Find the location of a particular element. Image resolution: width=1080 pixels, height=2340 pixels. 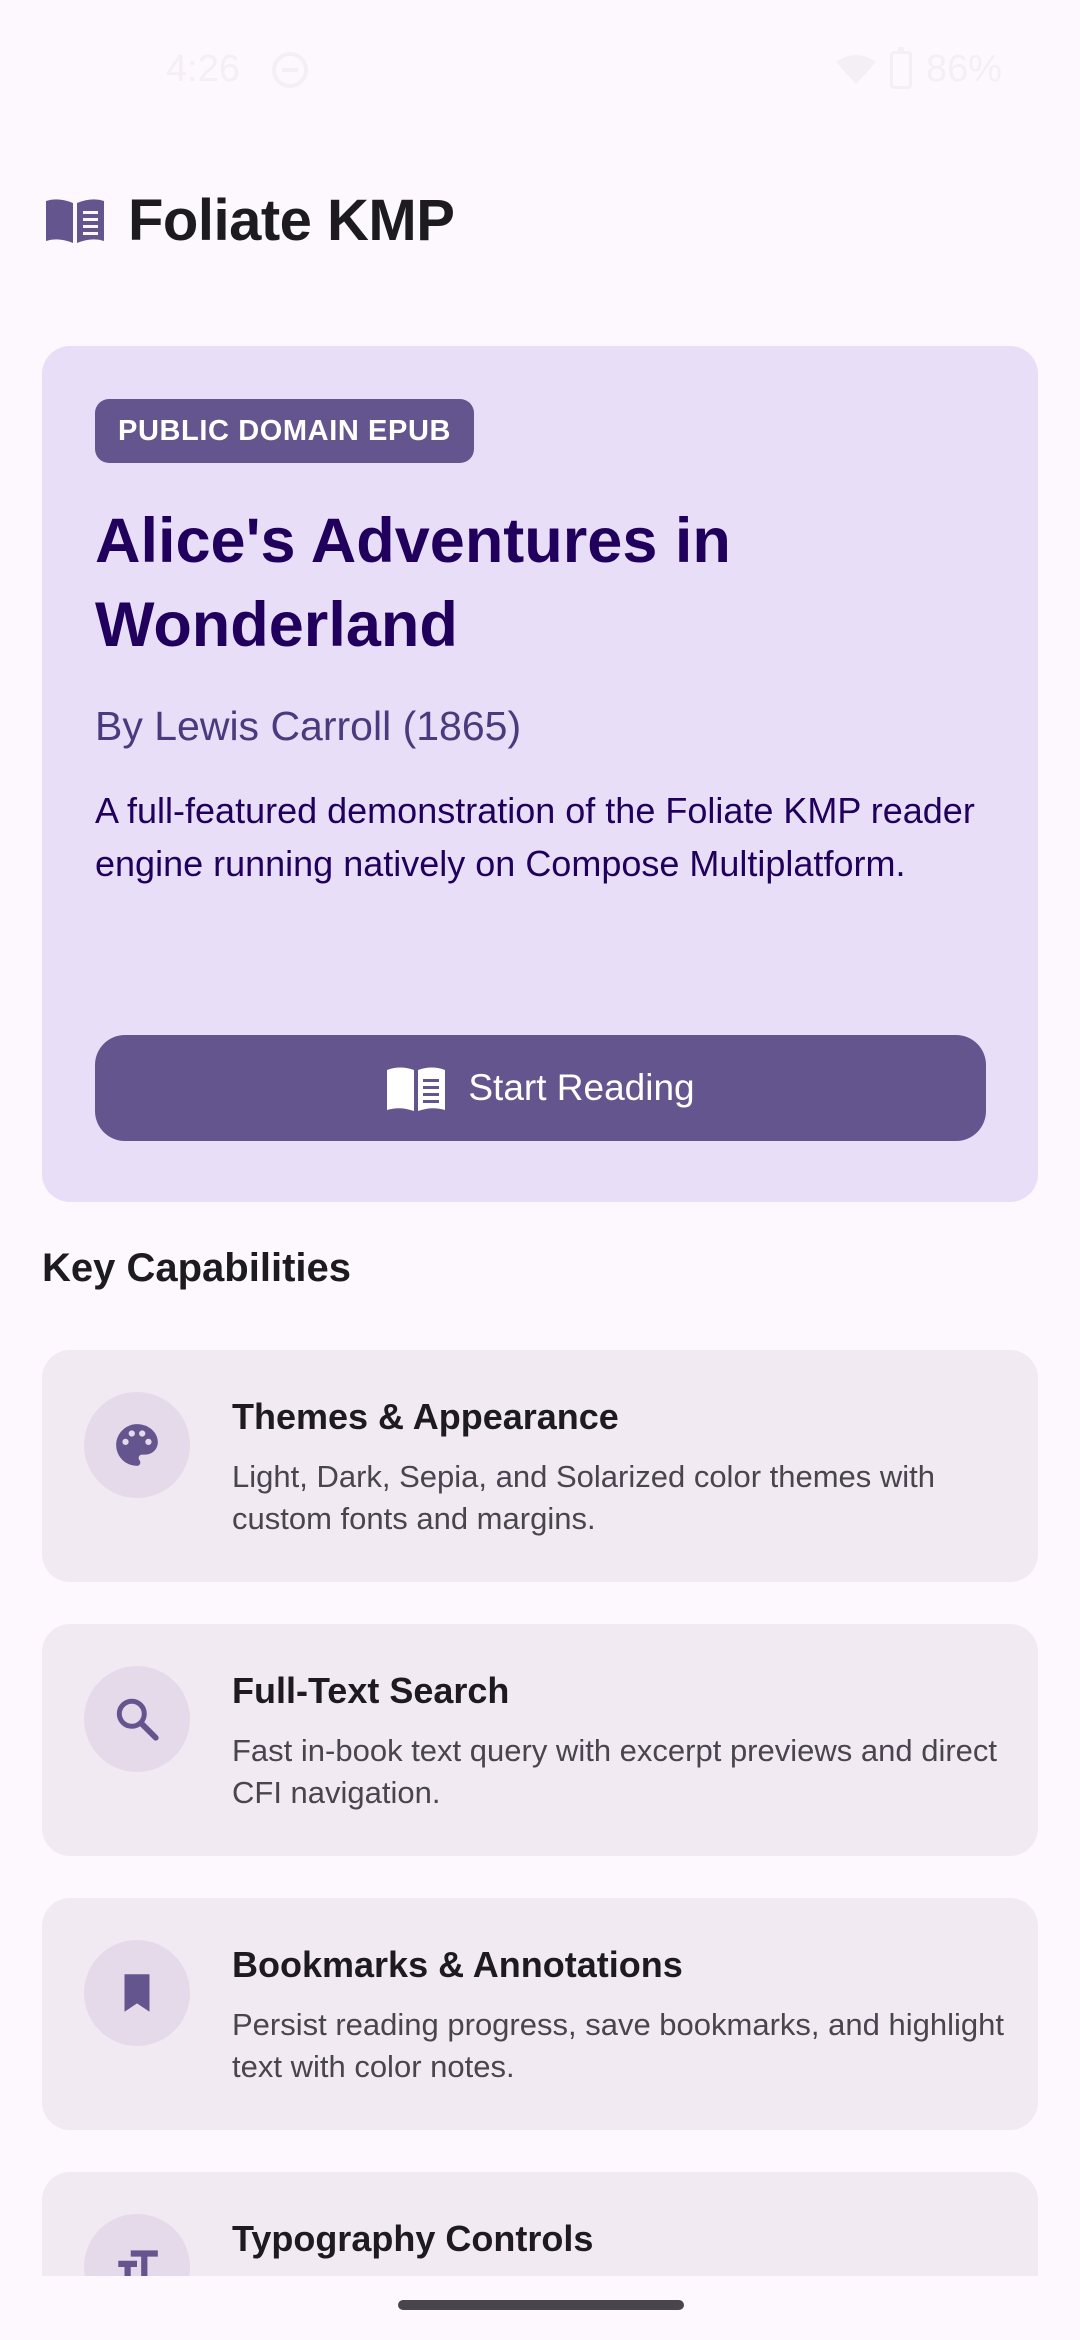

start-reading-button: Start Reading is located at coordinates (540, 1088).